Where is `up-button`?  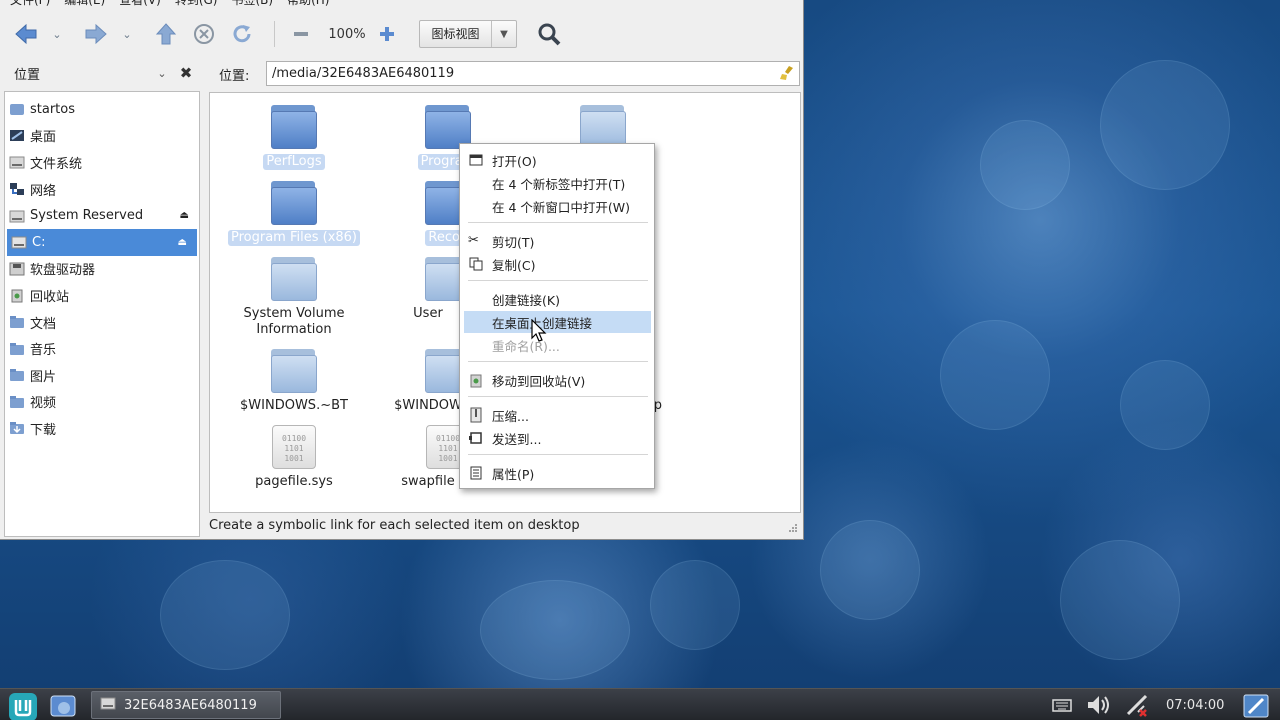 up-button is located at coordinates (166, 34).